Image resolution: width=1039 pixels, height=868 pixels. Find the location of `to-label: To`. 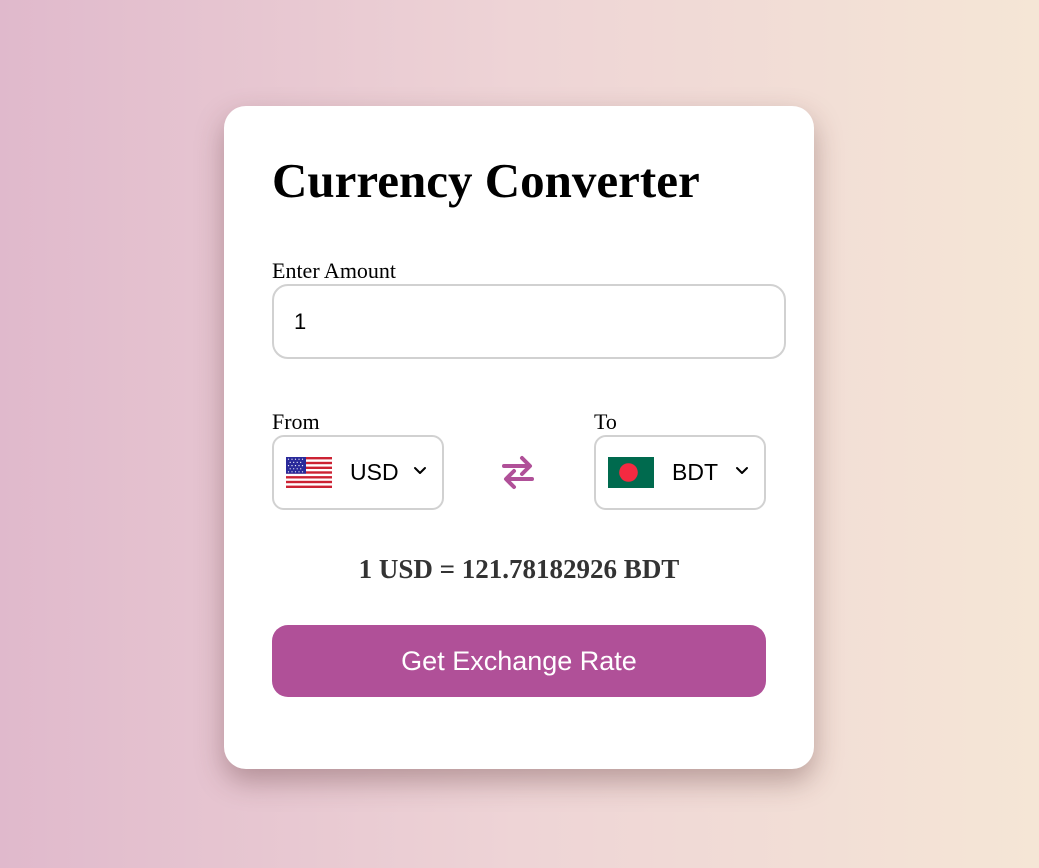

to-label: To is located at coordinates (605, 421).